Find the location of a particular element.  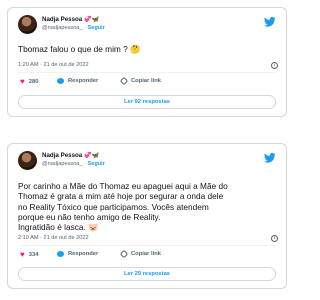

tweet-timestamp: 2:10 AM · 21 de out de 2022 is located at coordinates (53, 238).